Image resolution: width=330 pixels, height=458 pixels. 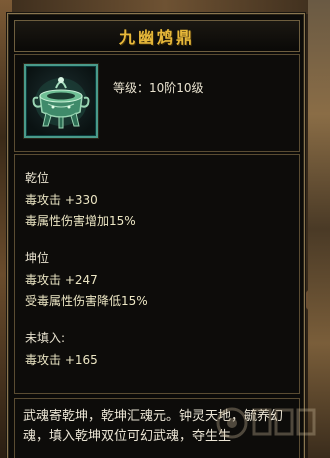 I want to click on item-level: 等级：10阶10级, so click(x=158, y=88).